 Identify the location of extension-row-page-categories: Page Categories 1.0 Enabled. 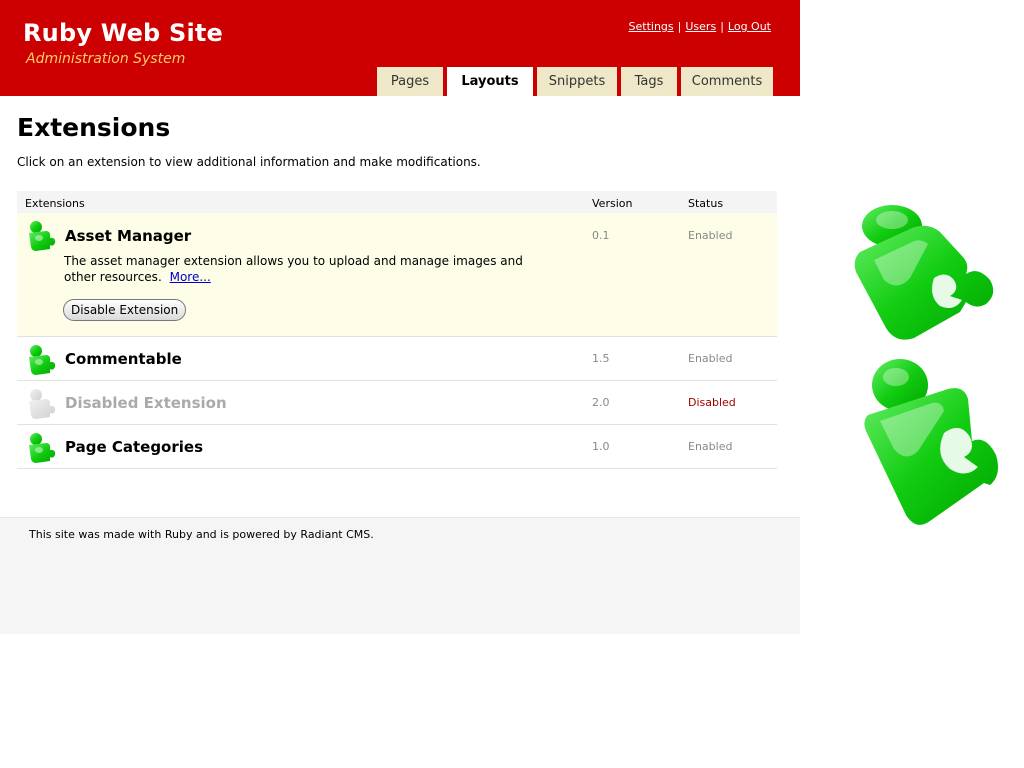
(397, 447).